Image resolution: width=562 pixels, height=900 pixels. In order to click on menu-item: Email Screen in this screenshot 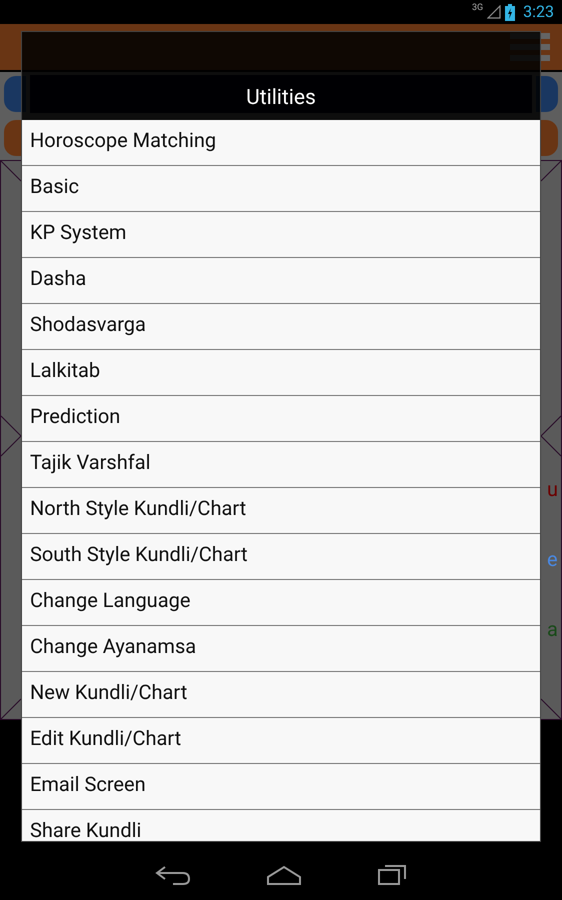, I will do `click(281, 787)`.